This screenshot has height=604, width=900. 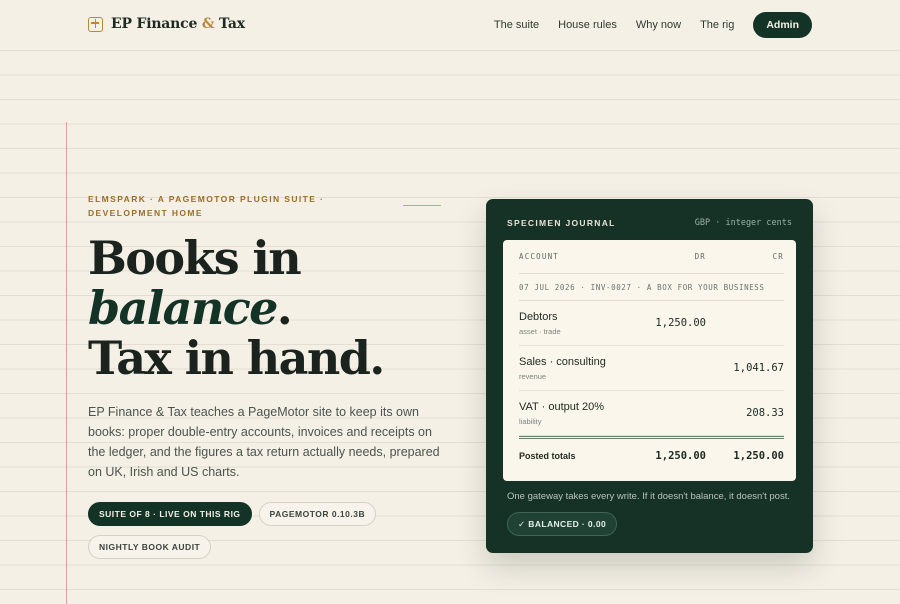 What do you see at coordinates (516, 25) in the screenshot?
I see `nav-link-the-suite: The suite` at bounding box center [516, 25].